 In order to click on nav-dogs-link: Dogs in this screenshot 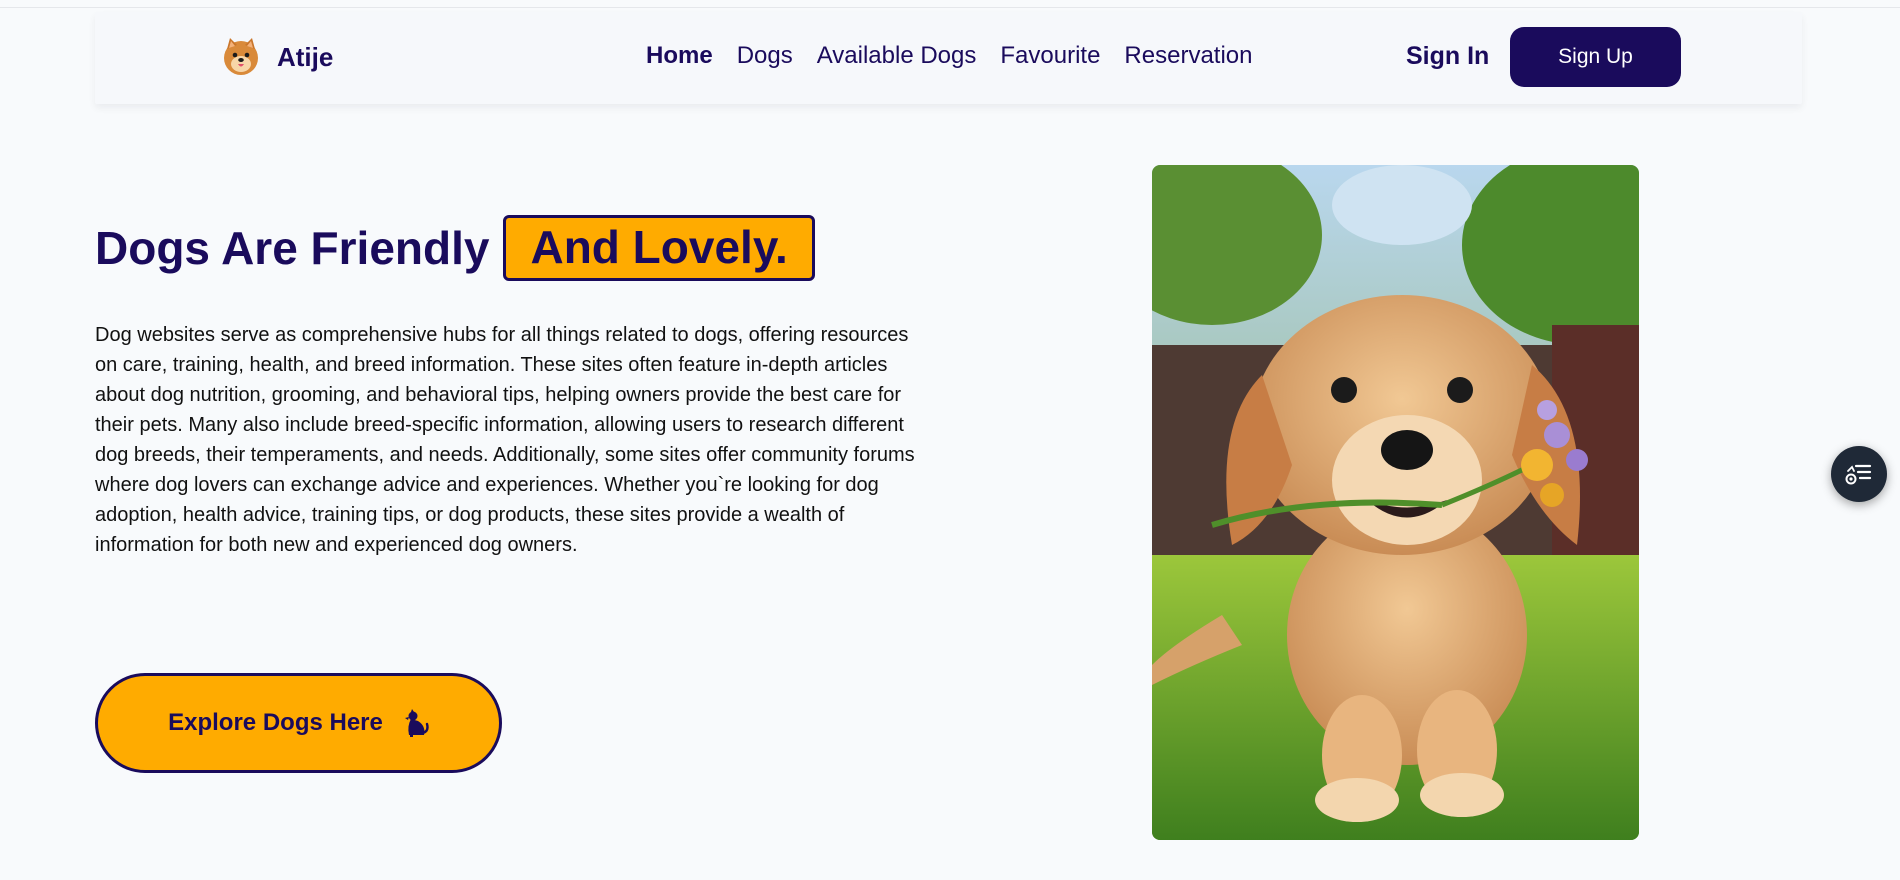, I will do `click(765, 56)`.